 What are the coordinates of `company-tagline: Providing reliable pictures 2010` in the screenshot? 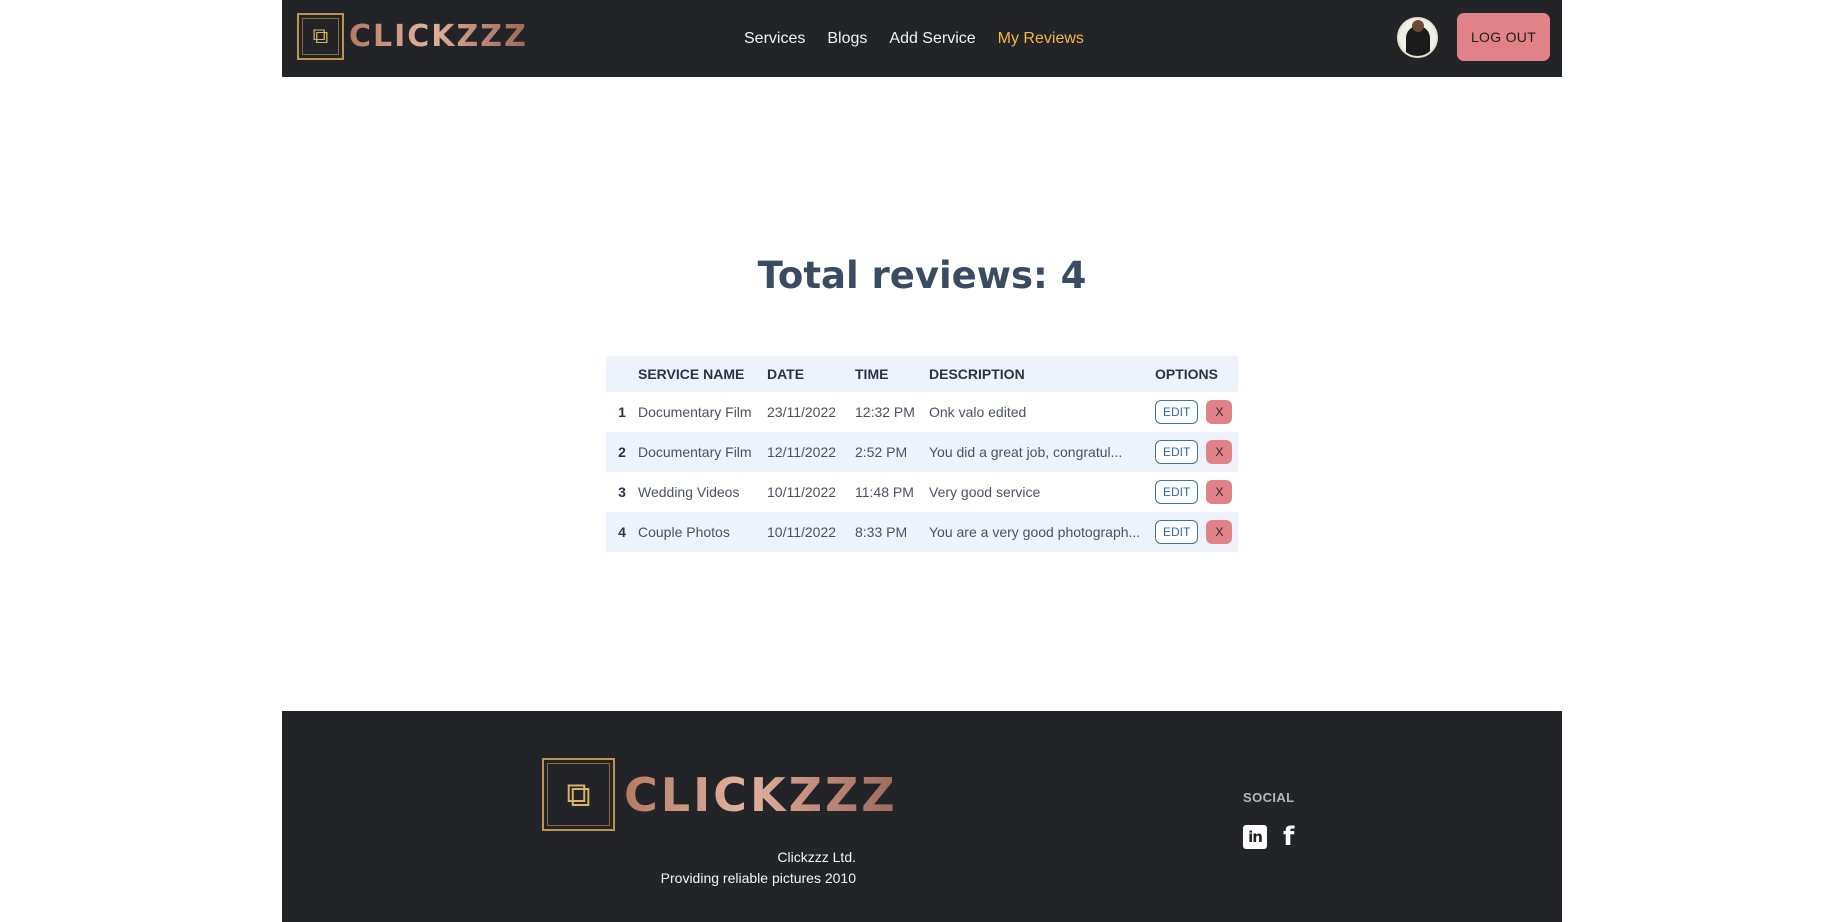 It's located at (758, 878).